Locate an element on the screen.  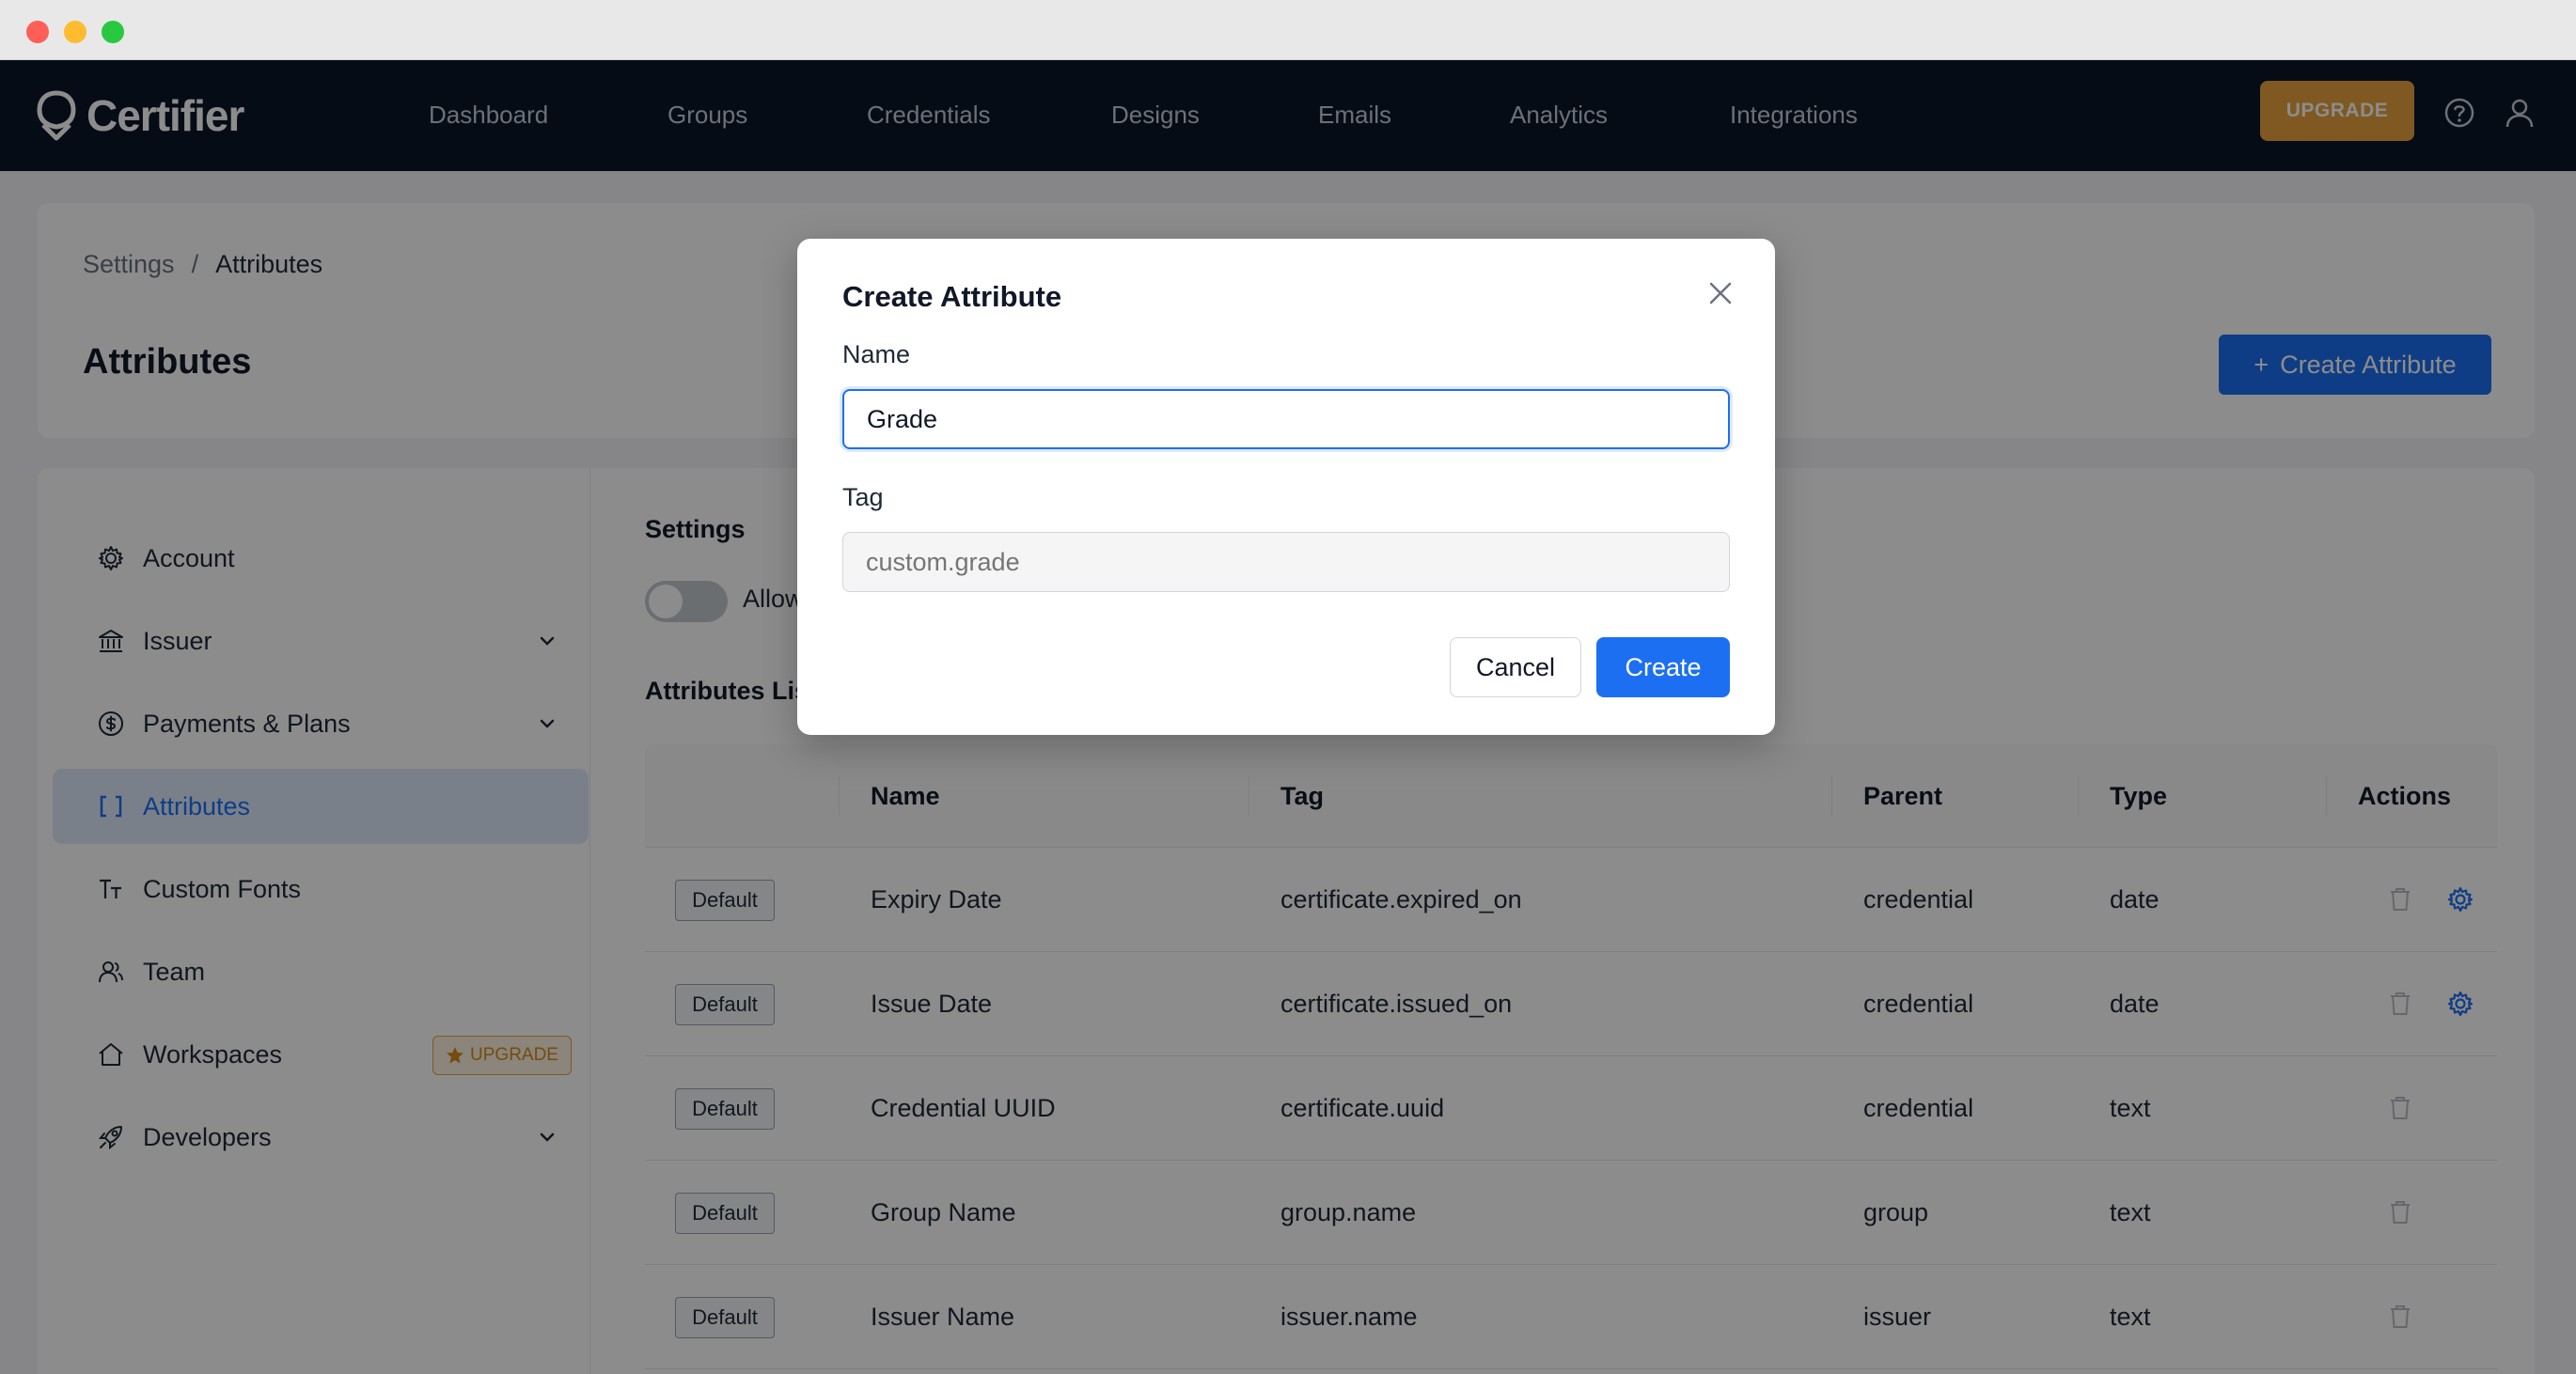
window-chrome is located at coordinates (1288, 30).